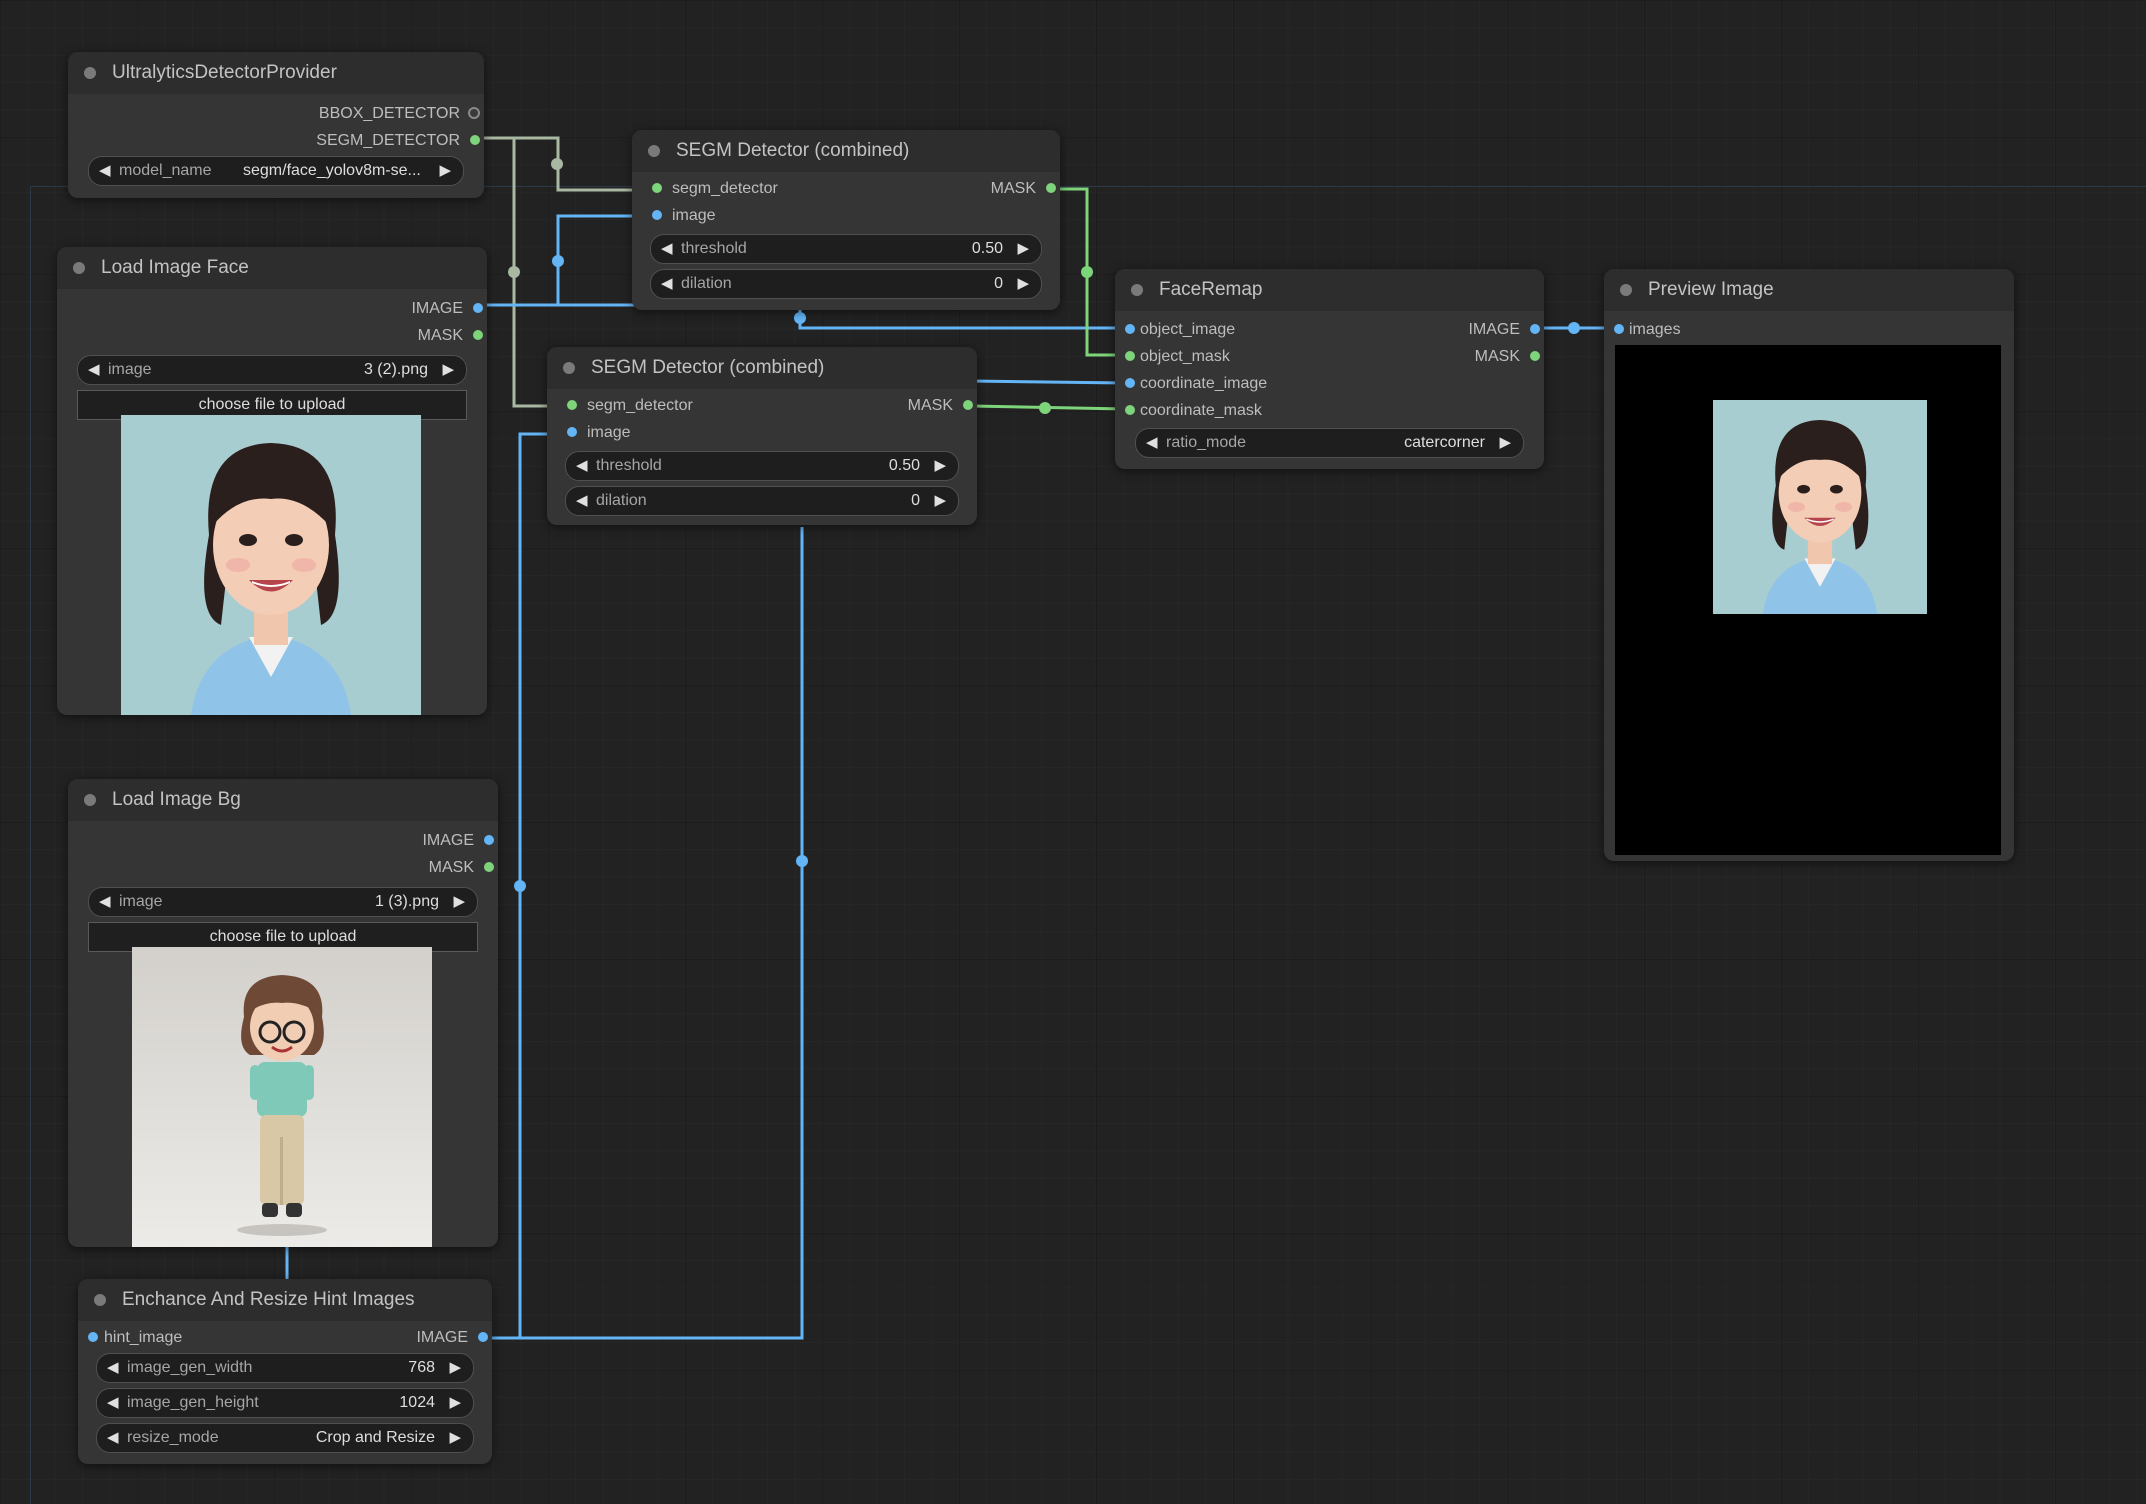 This screenshot has height=1504, width=2146. What do you see at coordinates (135, 1337) in the screenshot?
I see `input-hint-image: hint_image` at bounding box center [135, 1337].